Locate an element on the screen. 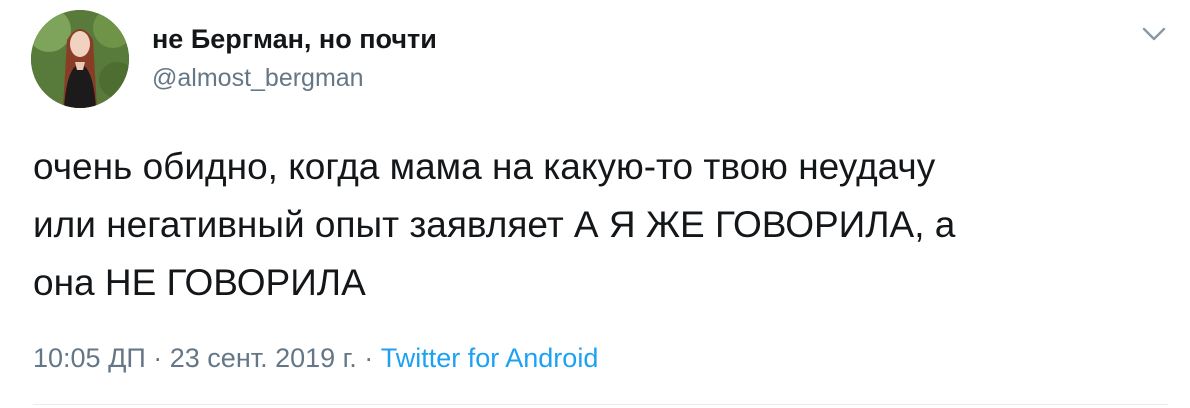  author-display-name: не Бергман, но почти is located at coordinates (294, 39).